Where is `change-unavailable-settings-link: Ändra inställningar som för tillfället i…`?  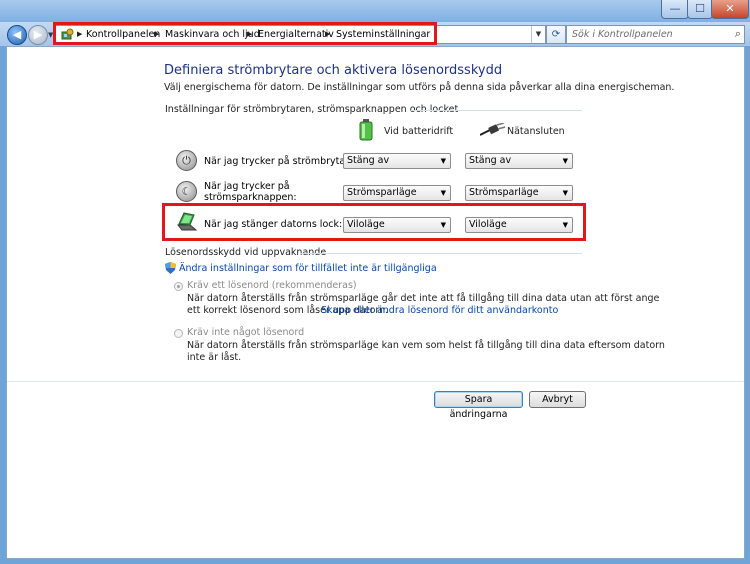 change-unavailable-settings-link: Ändra inställningar som för tillfället i… is located at coordinates (308, 268).